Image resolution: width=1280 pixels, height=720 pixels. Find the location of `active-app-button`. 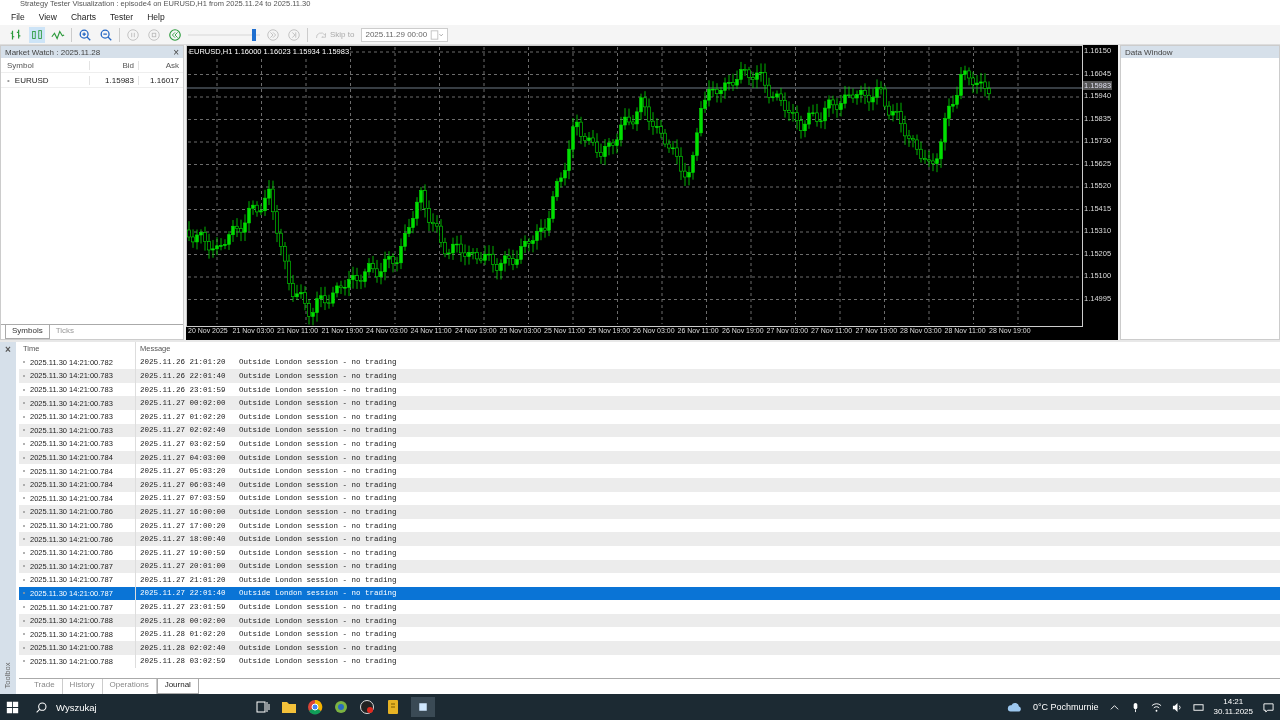

active-app-button is located at coordinates (423, 707).